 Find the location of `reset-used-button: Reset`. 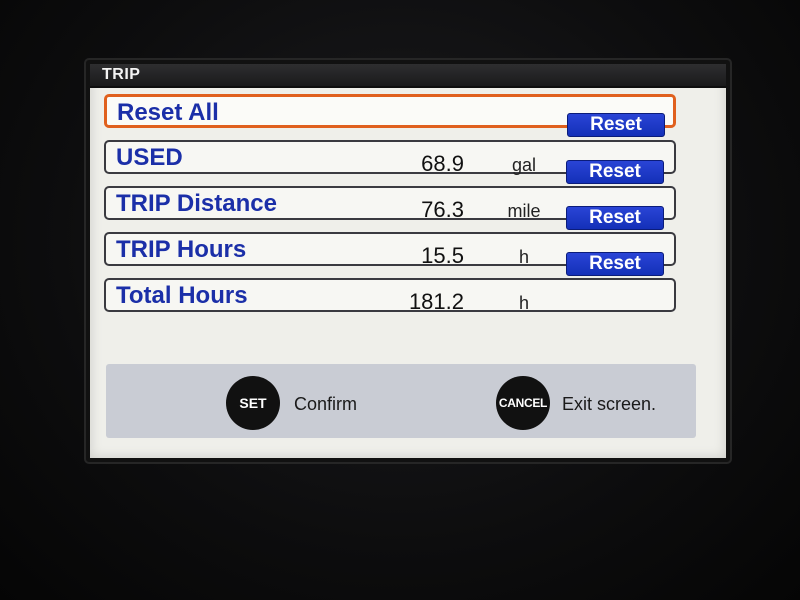

reset-used-button: Reset is located at coordinates (615, 172).